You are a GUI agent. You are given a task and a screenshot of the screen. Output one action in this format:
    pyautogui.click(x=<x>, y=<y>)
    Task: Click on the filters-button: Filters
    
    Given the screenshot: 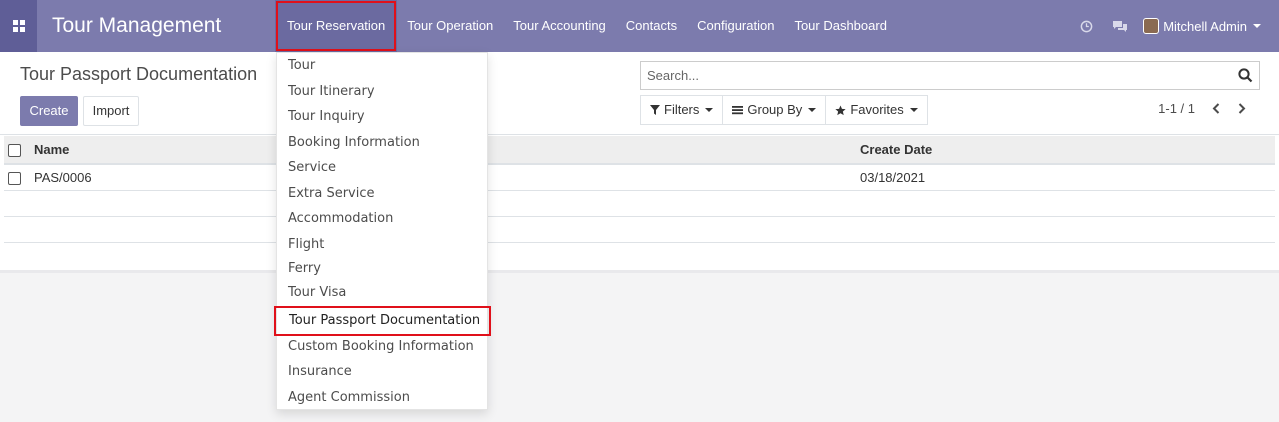 What is the action you would take?
    pyautogui.click(x=682, y=110)
    